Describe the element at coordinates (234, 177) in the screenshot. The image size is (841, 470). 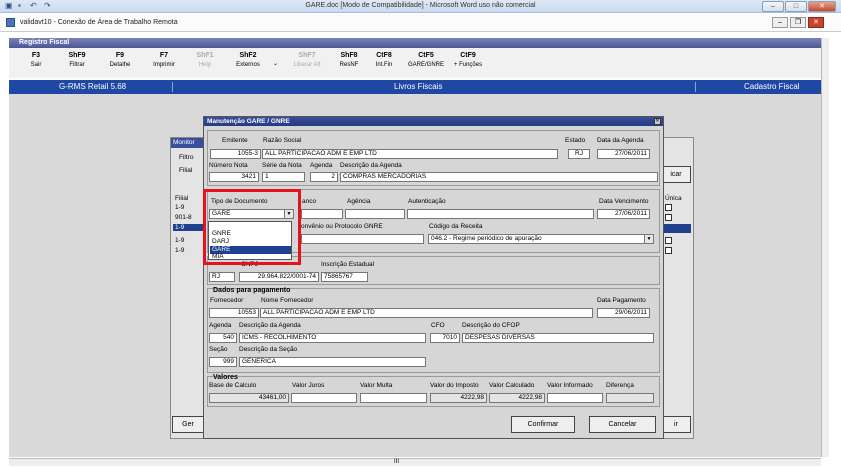
I see `numero-nota-field: 3421` at that location.